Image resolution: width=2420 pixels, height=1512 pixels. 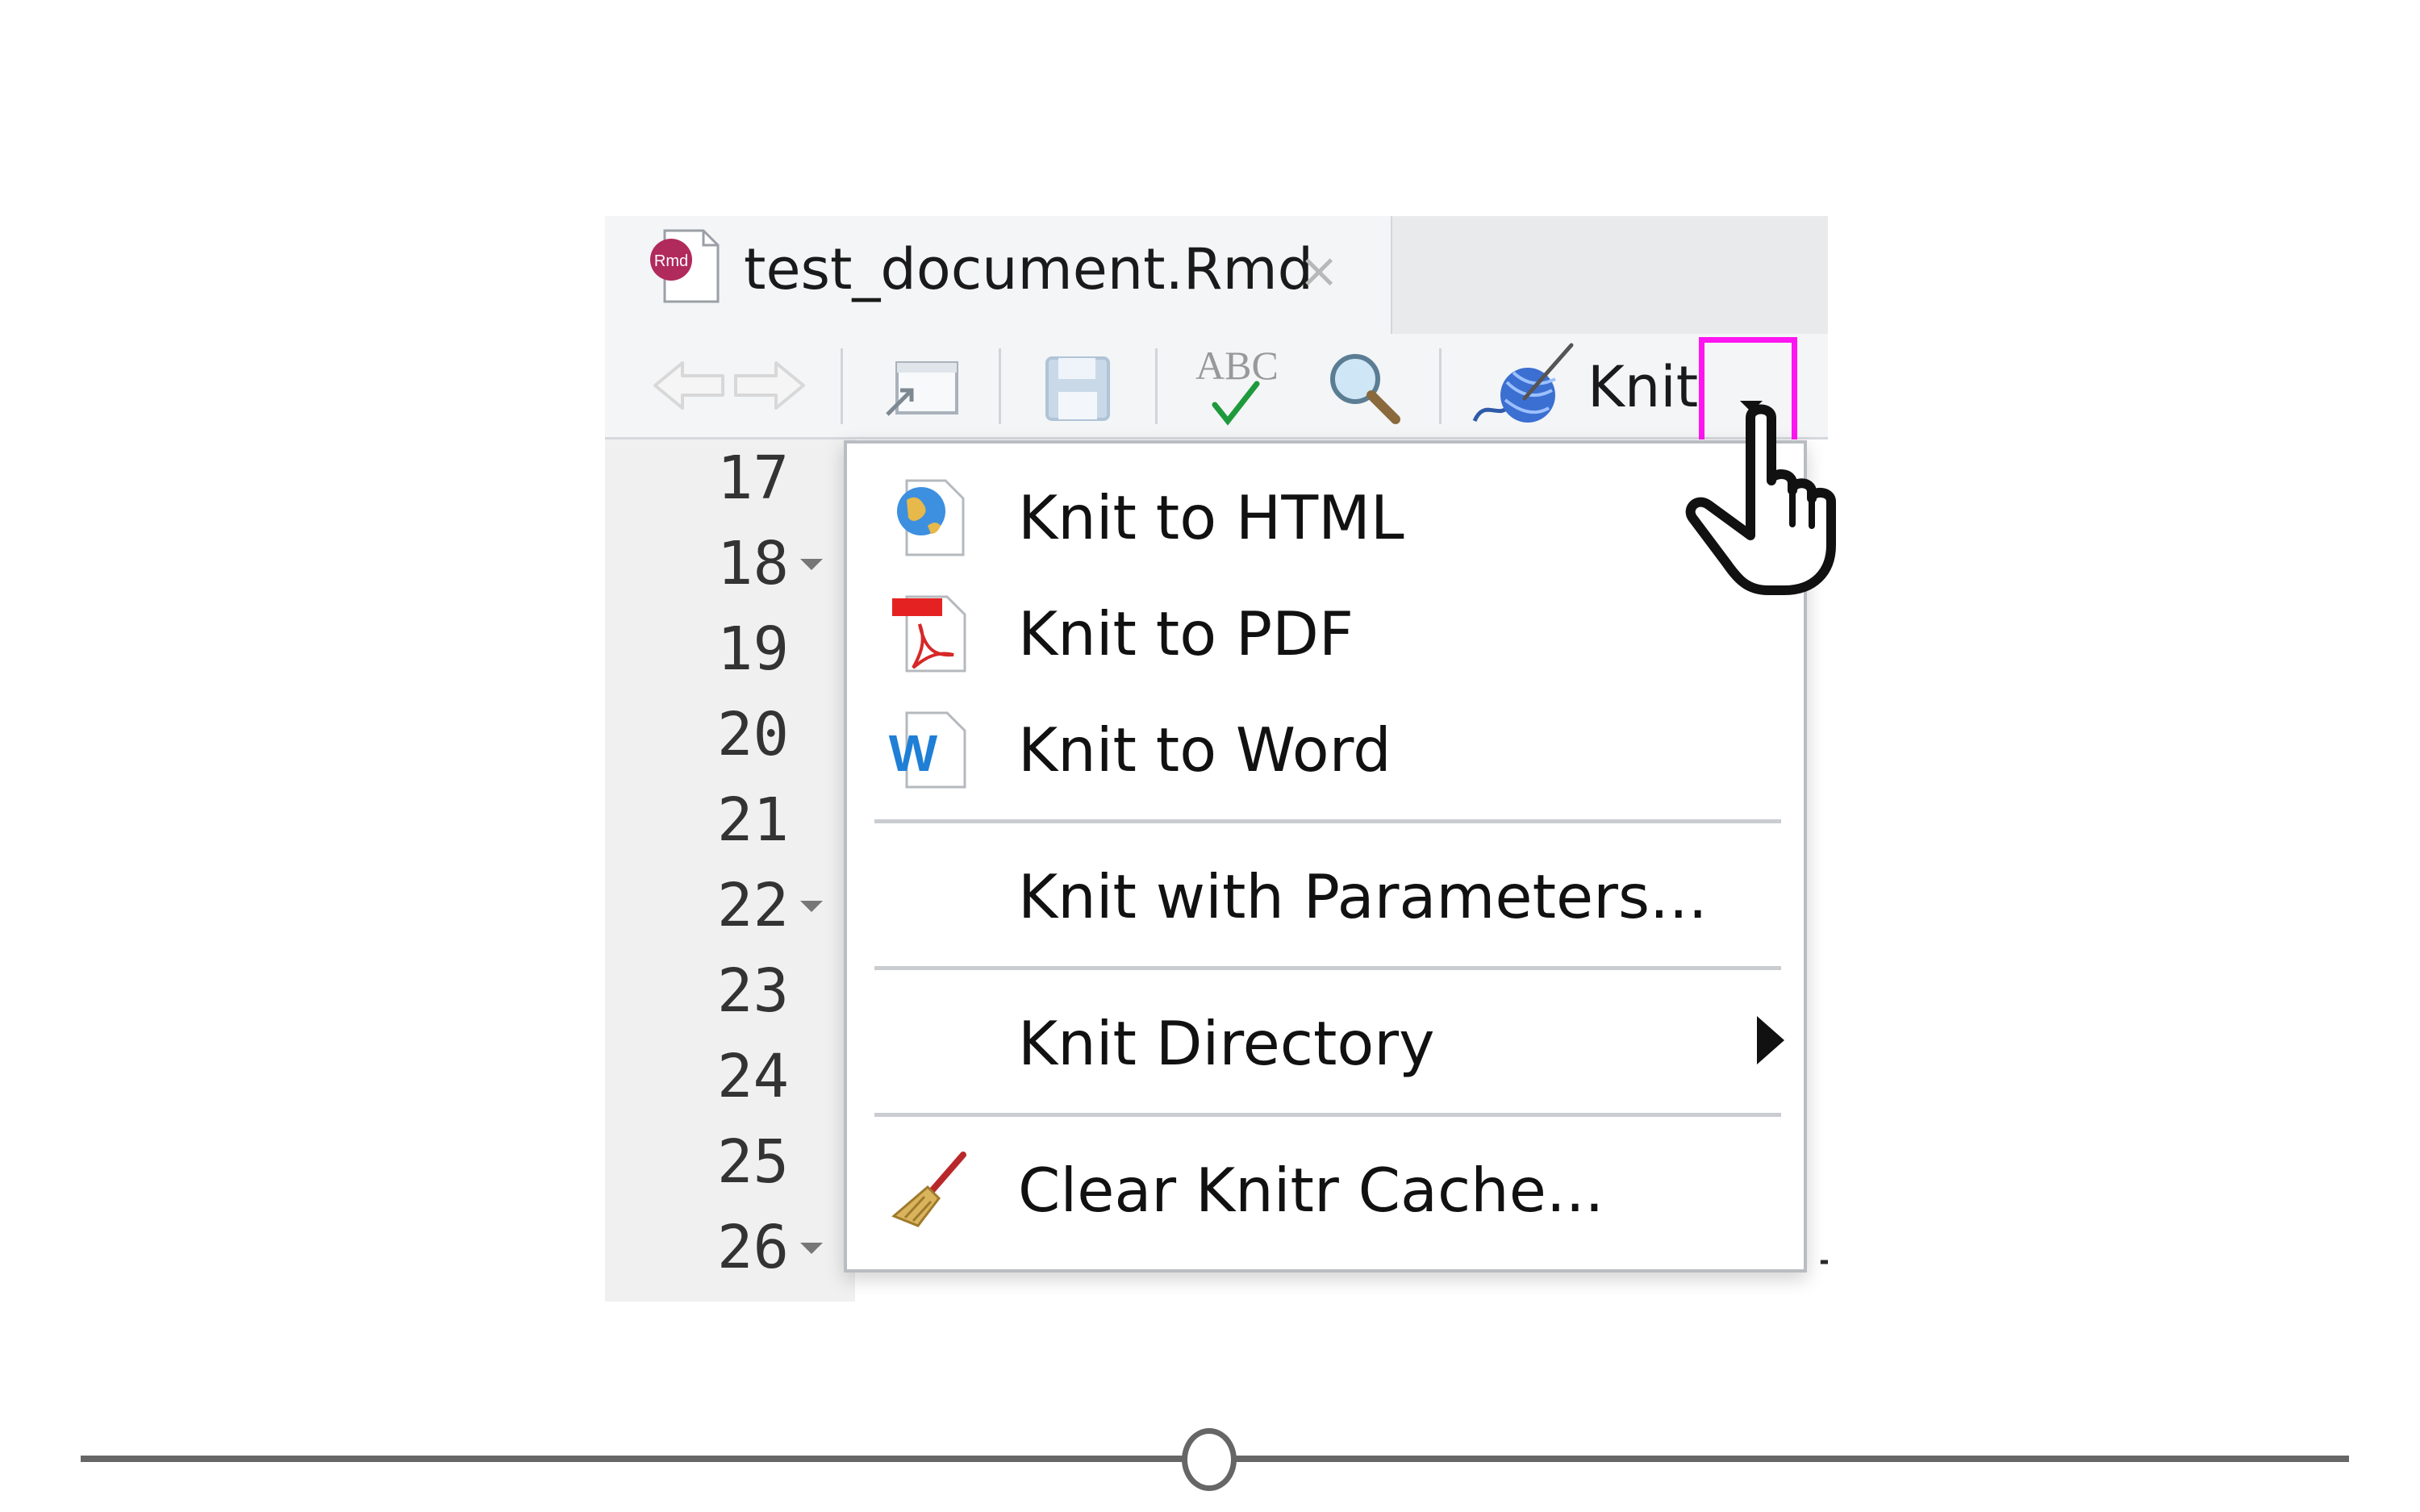 What do you see at coordinates (929, 634) in the screenshot?
I see `pdf-document-icon` at bounding box center [929, 634].